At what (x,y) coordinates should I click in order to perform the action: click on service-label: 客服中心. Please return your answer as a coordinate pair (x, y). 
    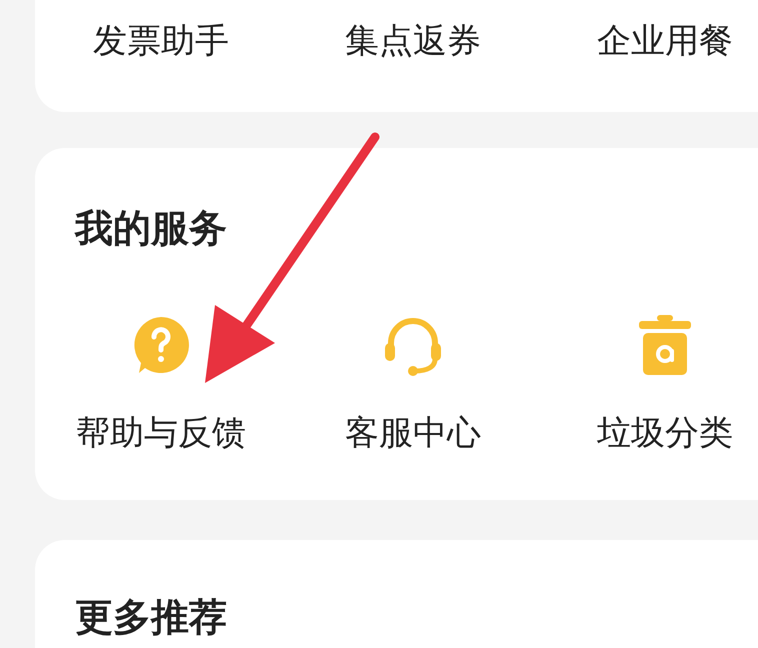
    Looking at the image, I should click on (413, 433).